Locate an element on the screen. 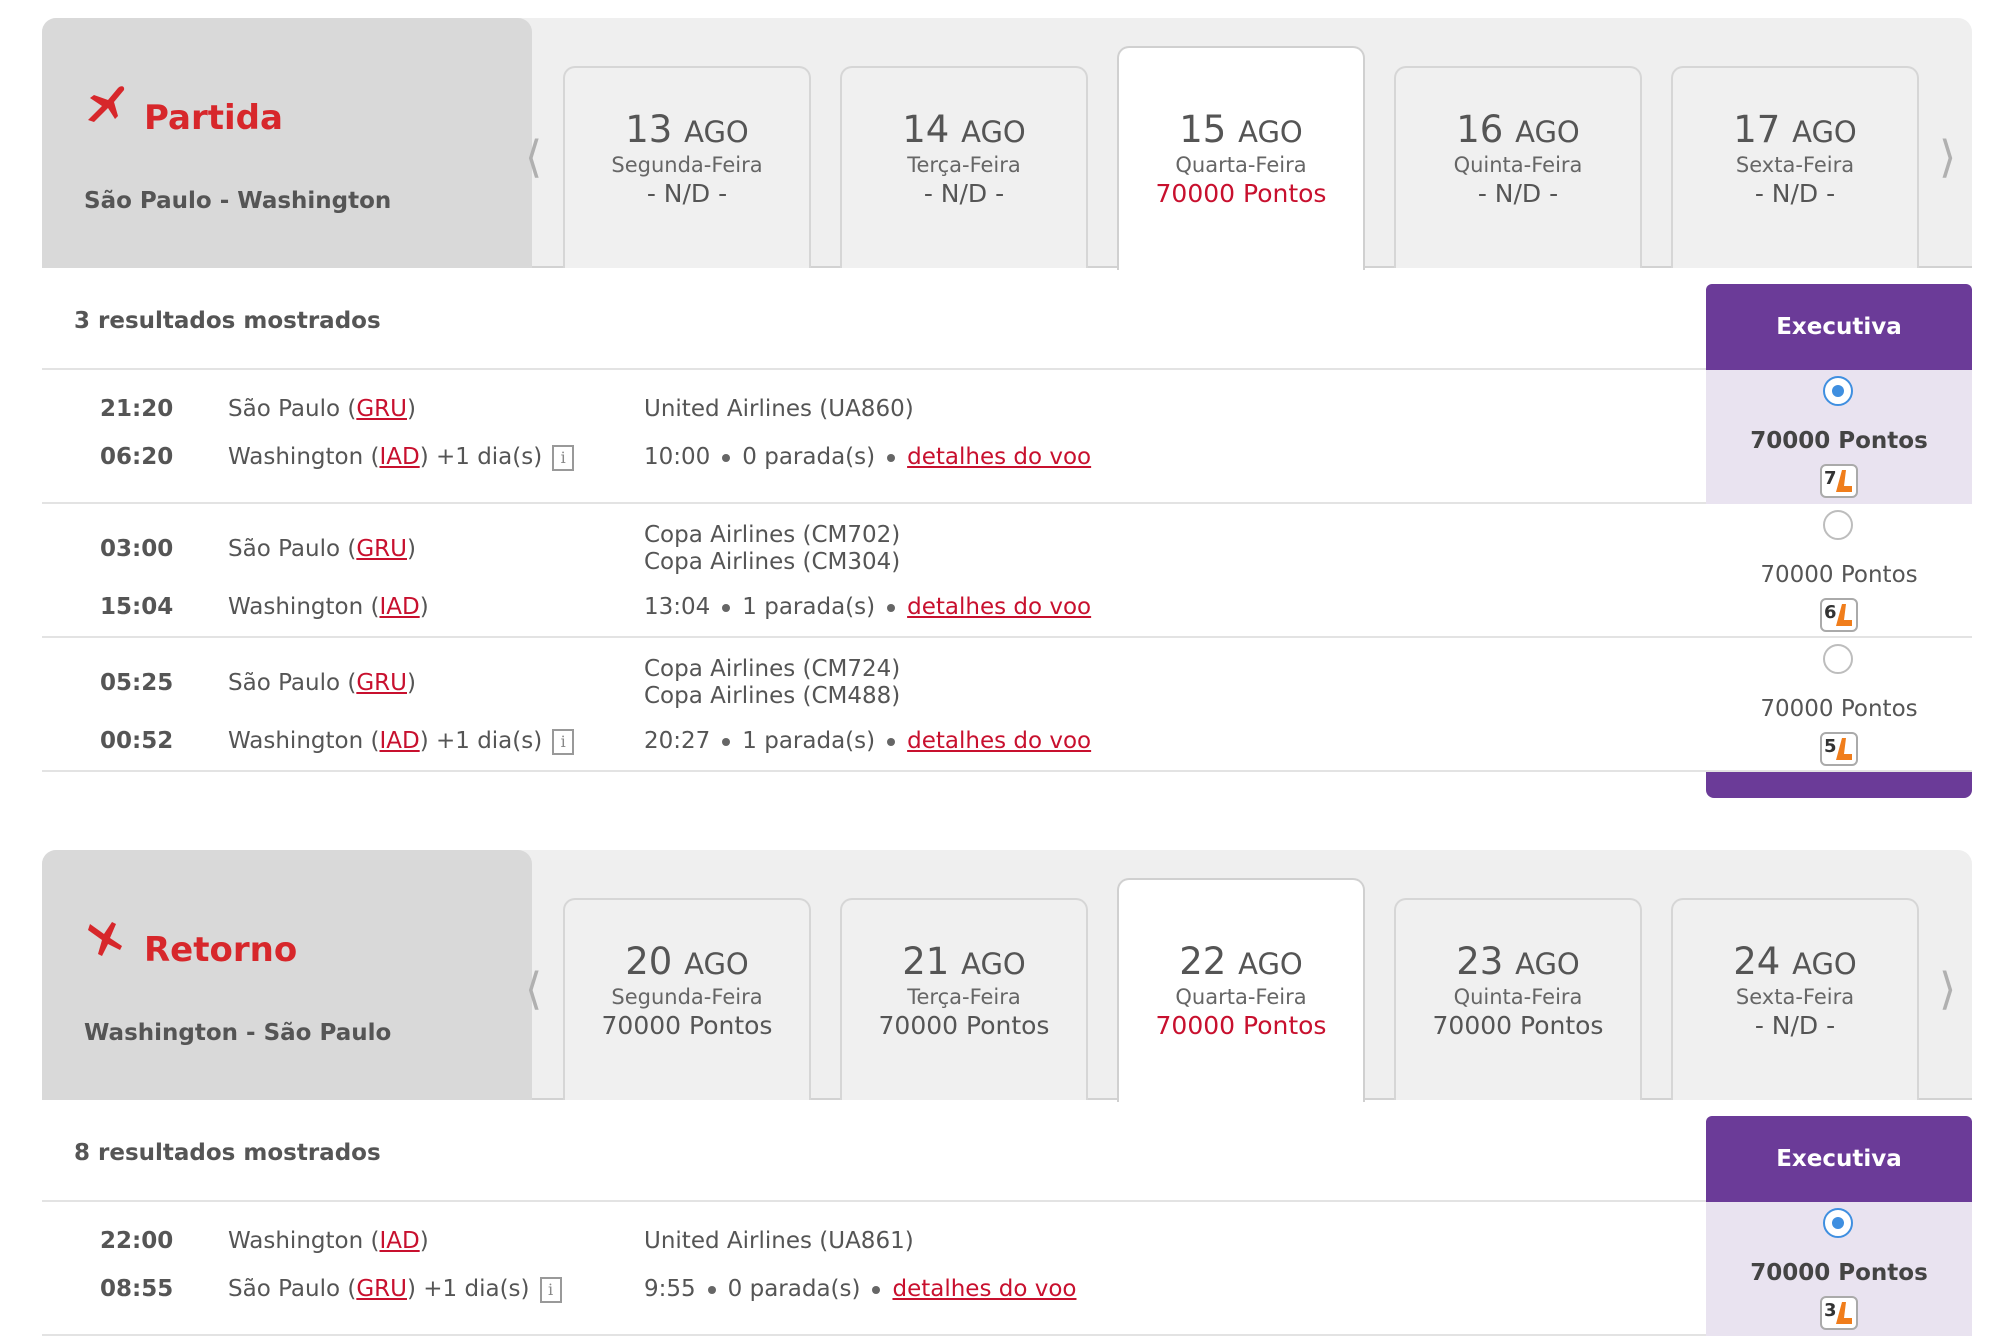 The image size is (2010, 1336). return-title-panel: Retorno Washington - São Paulo is located at coordinates (287, 975).